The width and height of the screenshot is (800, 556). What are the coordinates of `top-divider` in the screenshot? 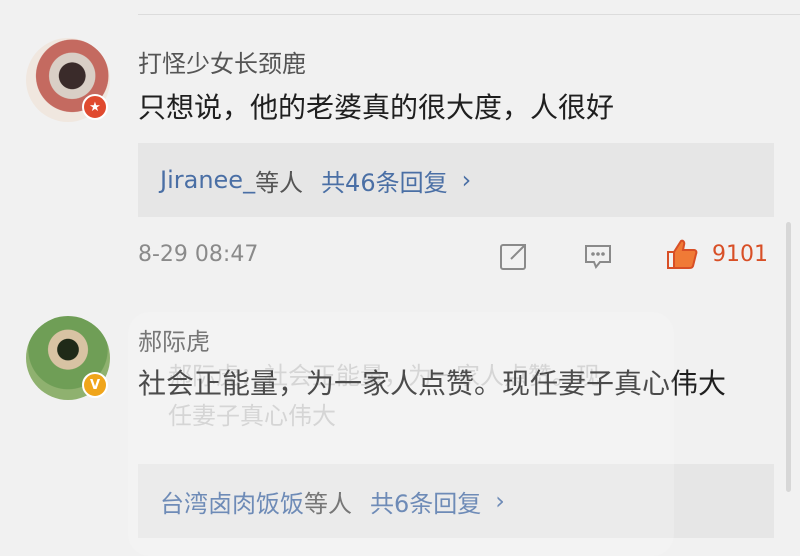 It's located at (469, 14).